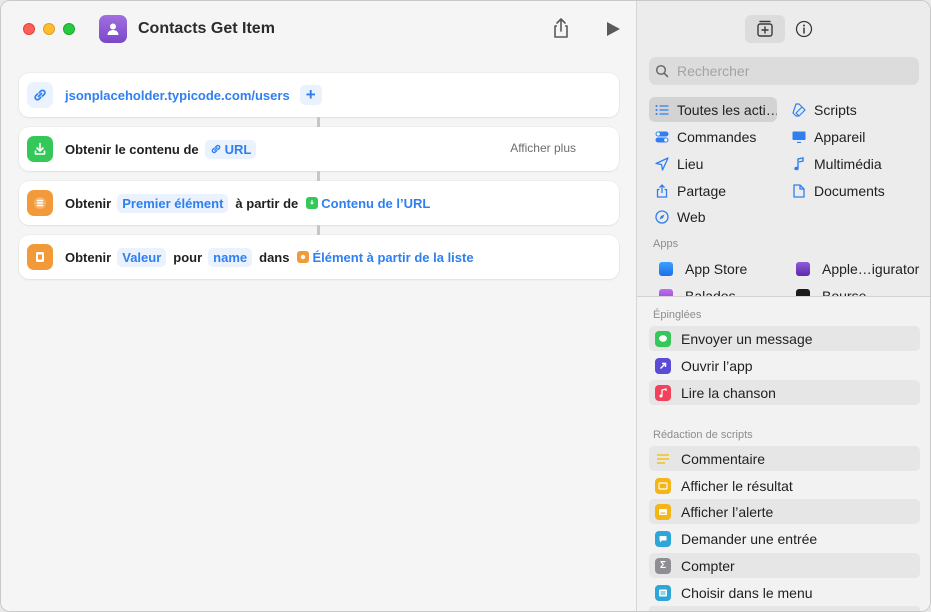 The height and width of the screenshot is (612, 931). Describe the element at coordinates (717, 289) in the screenshot. I see `app-podcasts: Balados` at that location.